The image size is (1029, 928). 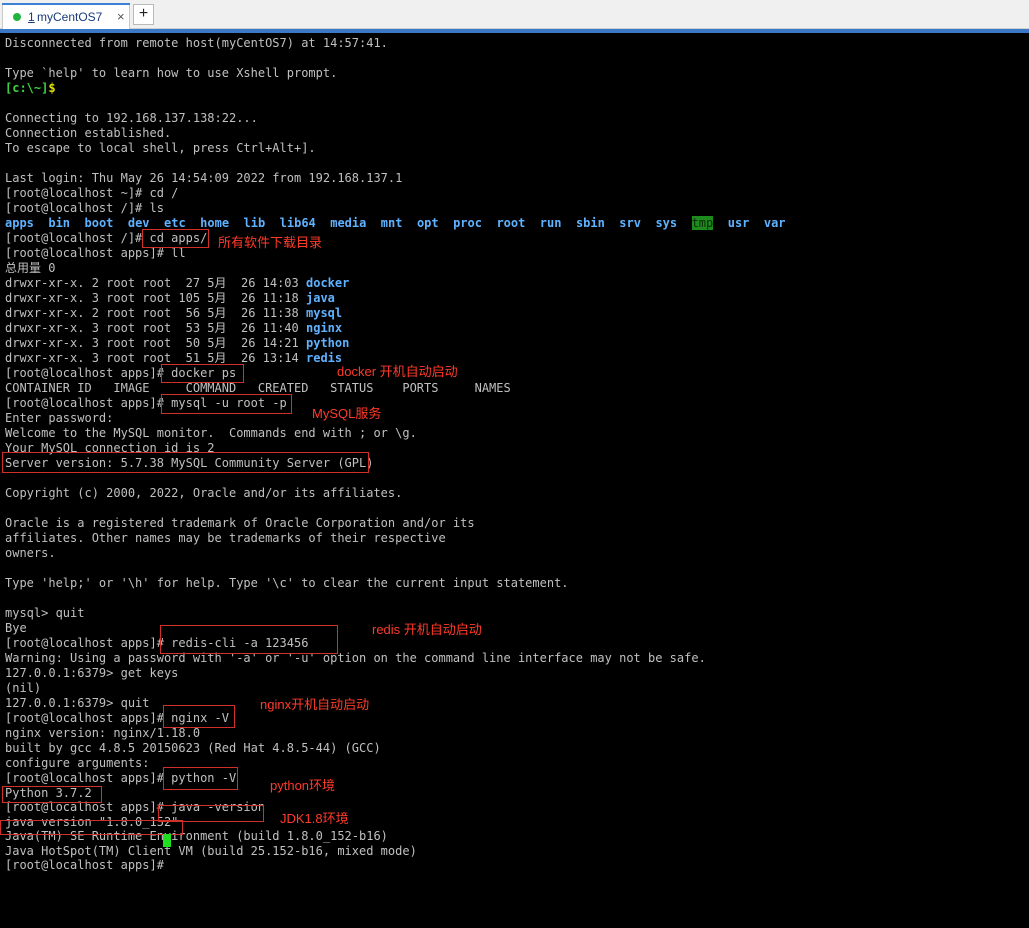 I want to click on directory-name: sbin, so click(x=590, y=223).